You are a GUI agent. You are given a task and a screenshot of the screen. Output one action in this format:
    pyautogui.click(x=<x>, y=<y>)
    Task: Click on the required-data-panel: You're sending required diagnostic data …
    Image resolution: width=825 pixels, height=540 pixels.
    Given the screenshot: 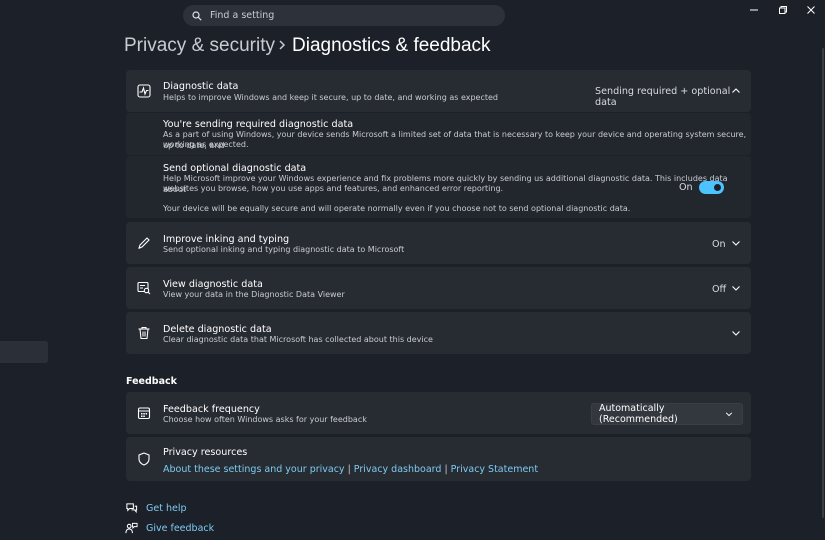 What is the action you would take?
    pyautogui.click(x=438, y=134)
    